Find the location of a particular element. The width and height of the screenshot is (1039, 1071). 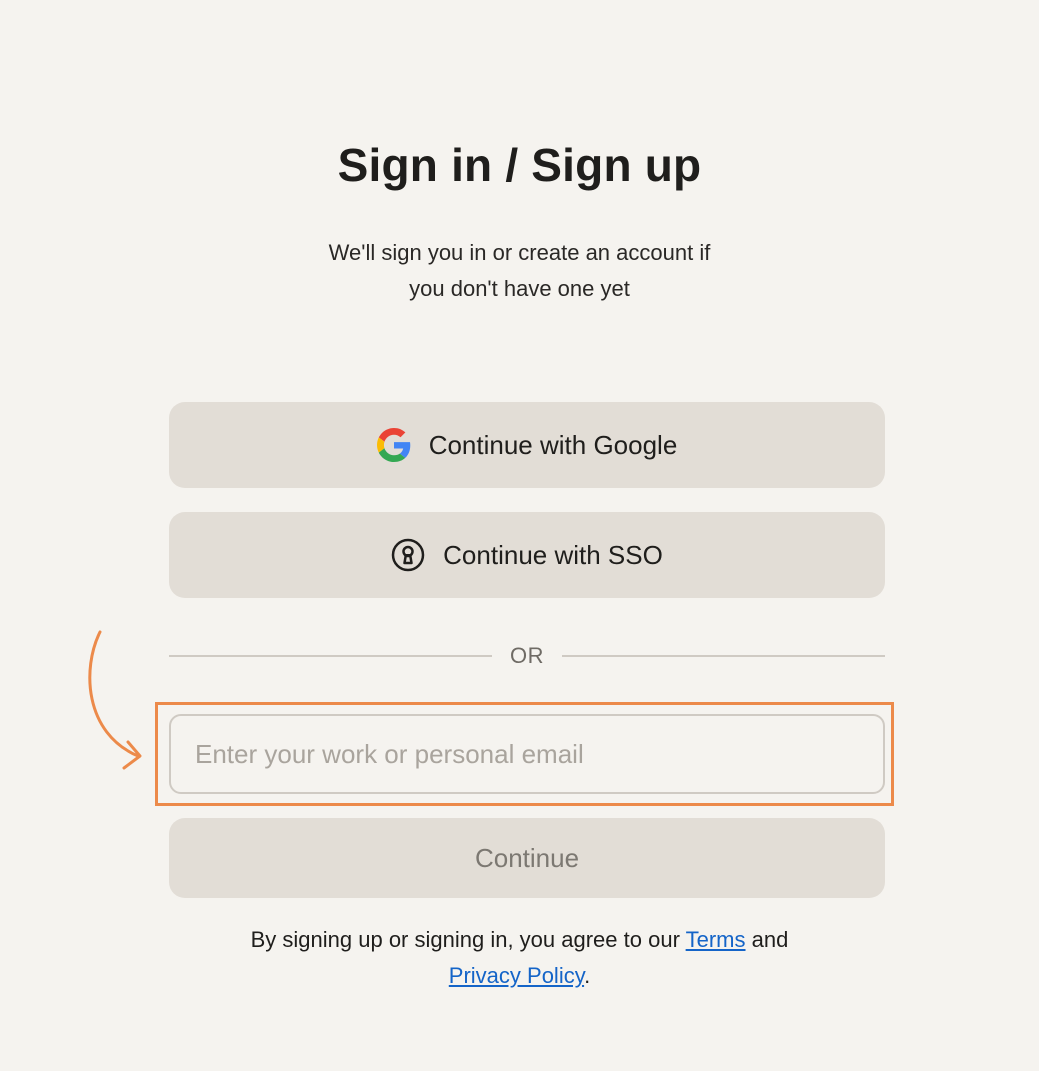

email-input is located at coordinates (527, 754).